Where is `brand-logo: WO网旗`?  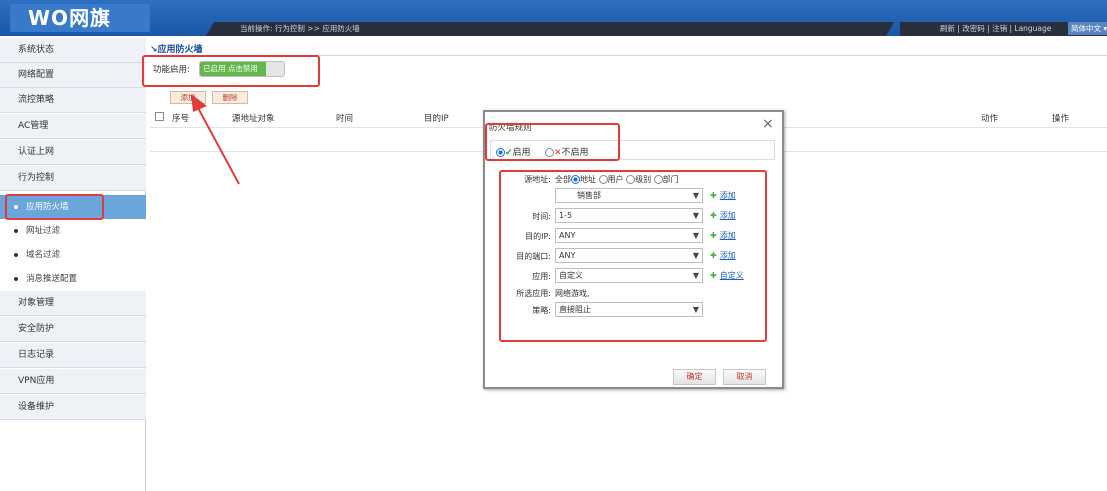
brand-logo: WO网旗 is located at coordinates (80, 18).